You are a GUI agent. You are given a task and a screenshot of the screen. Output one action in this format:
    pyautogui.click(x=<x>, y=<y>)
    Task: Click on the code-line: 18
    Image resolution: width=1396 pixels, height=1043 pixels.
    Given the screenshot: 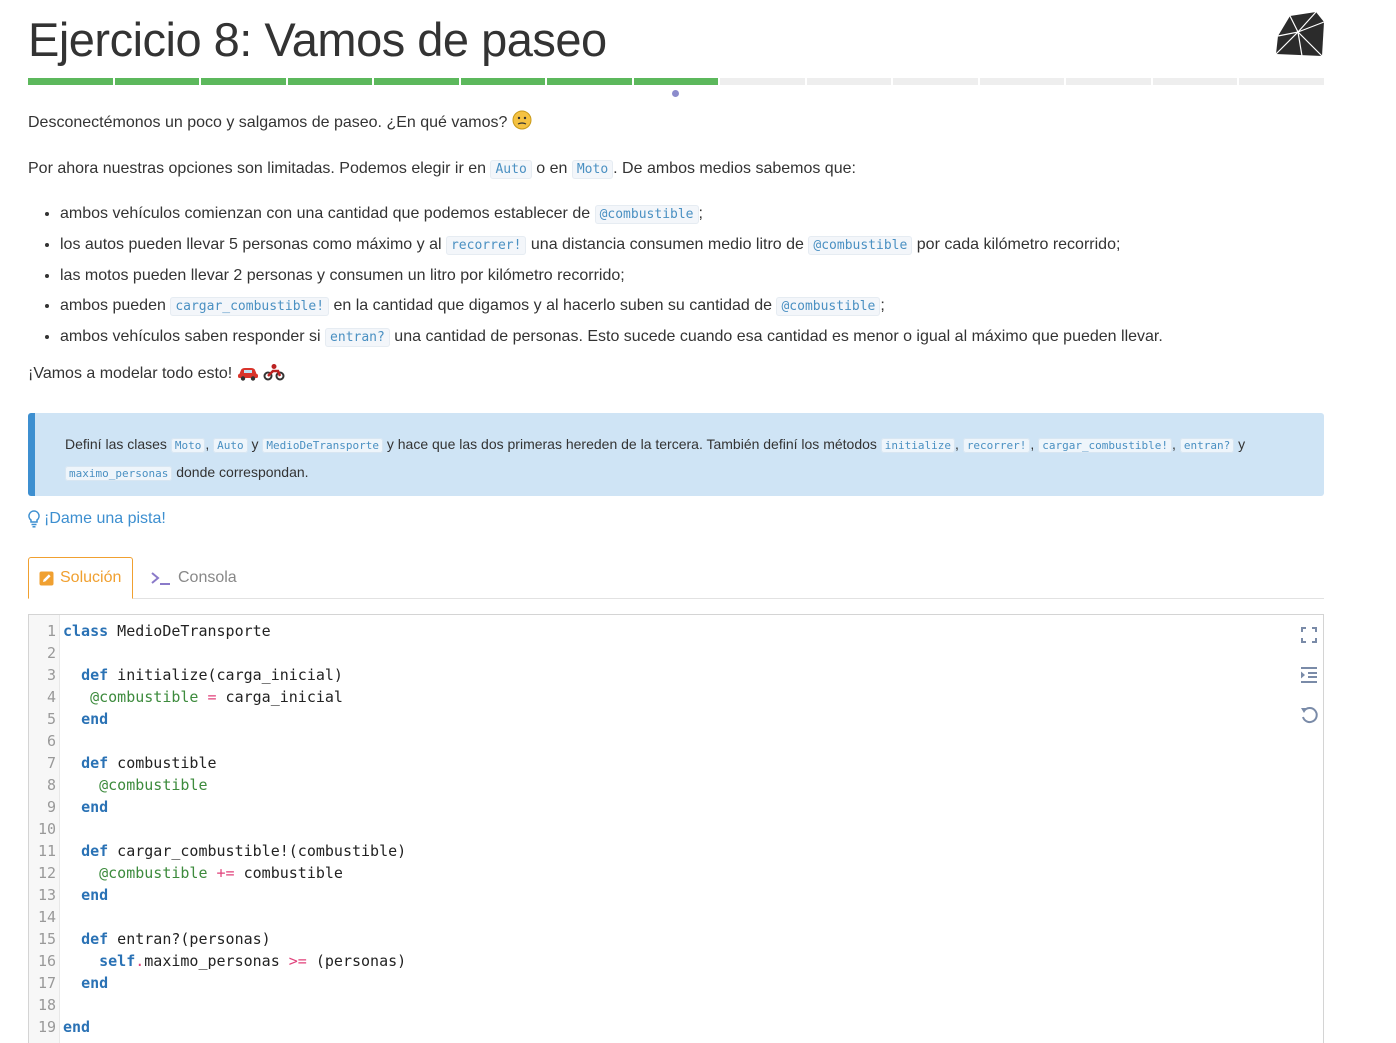 What is the action you would take?
    pyautogui.click(x=46, y=1005)
    